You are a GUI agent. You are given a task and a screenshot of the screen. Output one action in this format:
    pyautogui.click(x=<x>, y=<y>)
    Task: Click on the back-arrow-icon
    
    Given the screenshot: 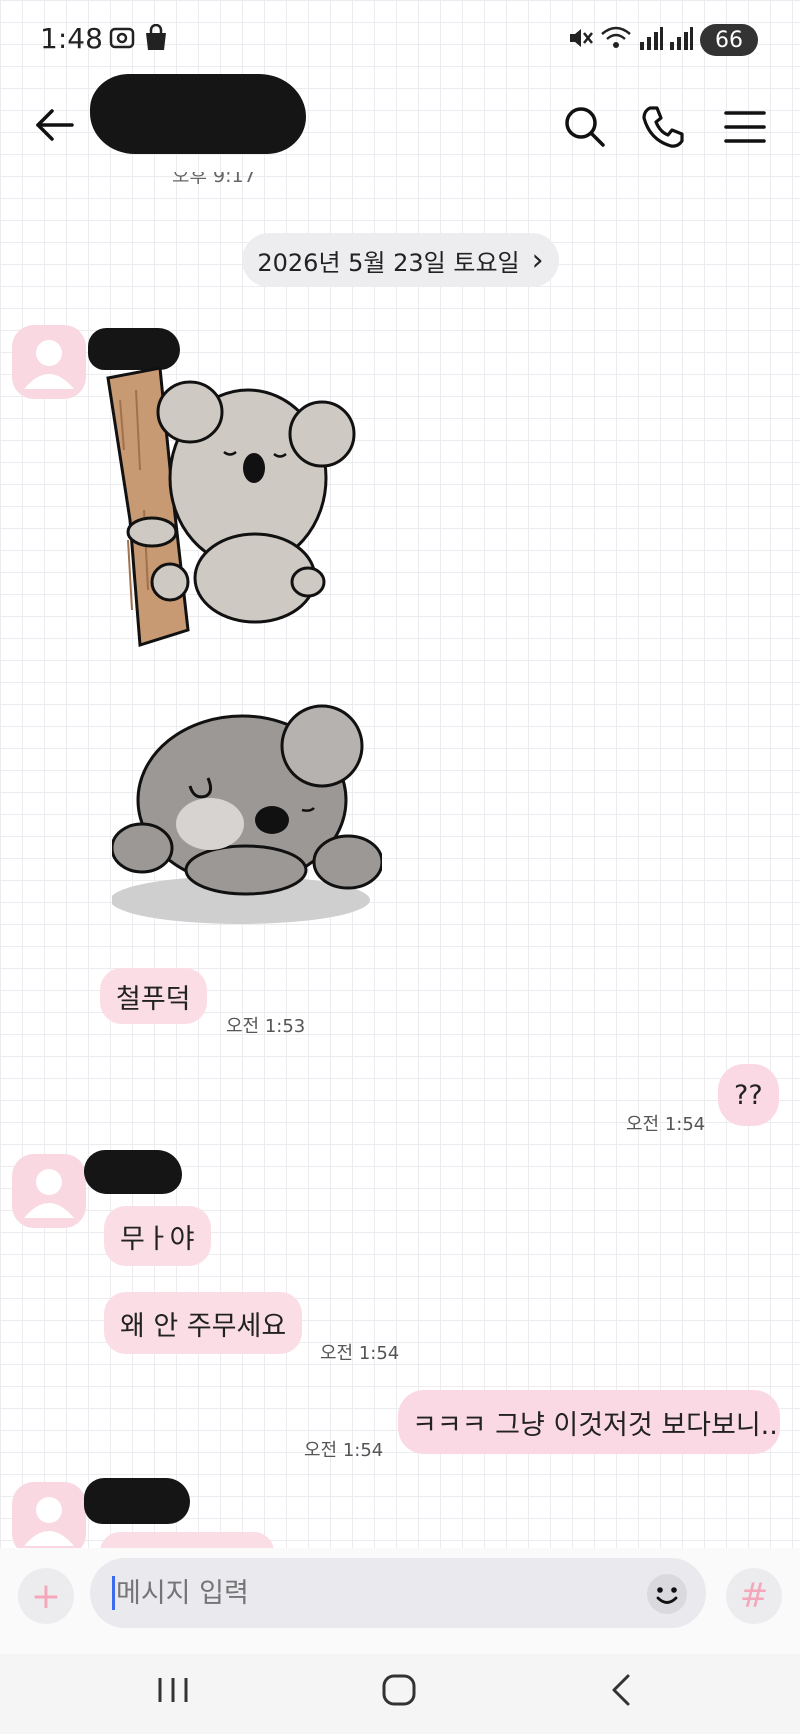 What is the action you would take?
    pyautogui.click(x=55, y=125)
    